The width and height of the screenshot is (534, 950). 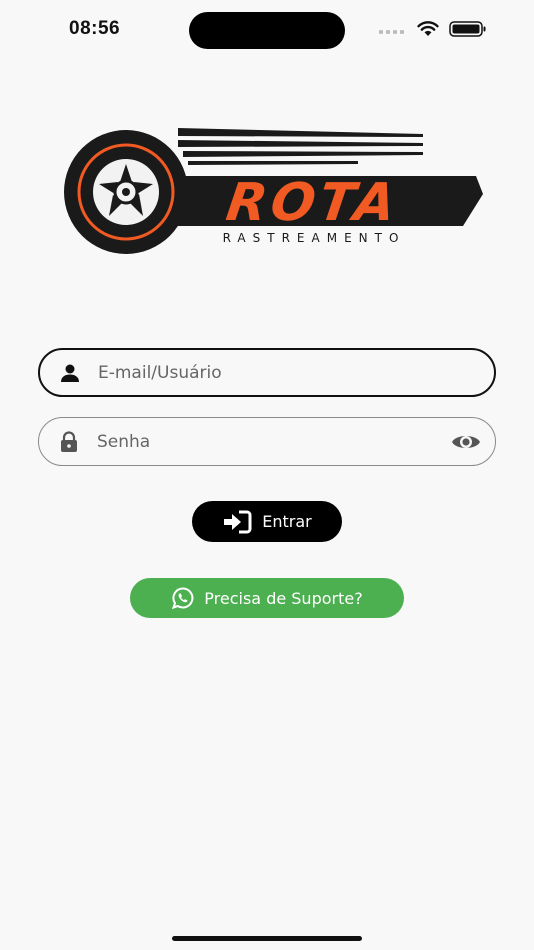 I want to click on username-input, so click(x=266, y=372).